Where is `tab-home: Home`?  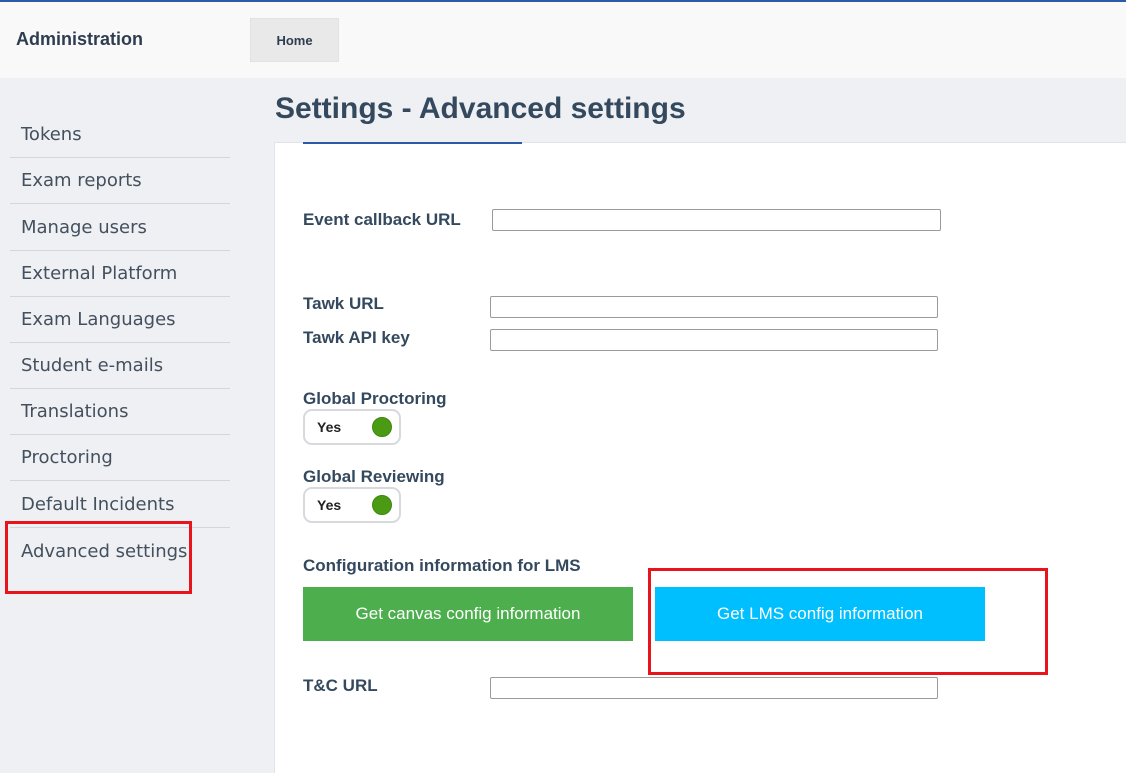
tab-home: Home is located at coordinates (294, 40).